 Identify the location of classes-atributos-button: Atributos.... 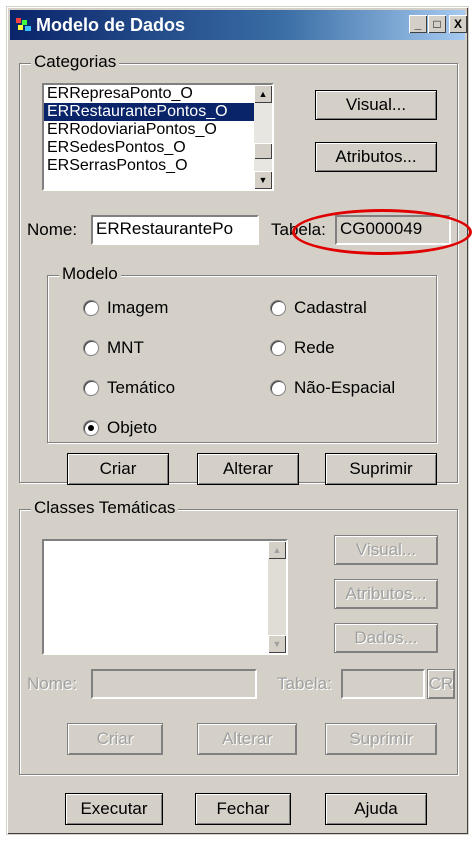
(386, 594).